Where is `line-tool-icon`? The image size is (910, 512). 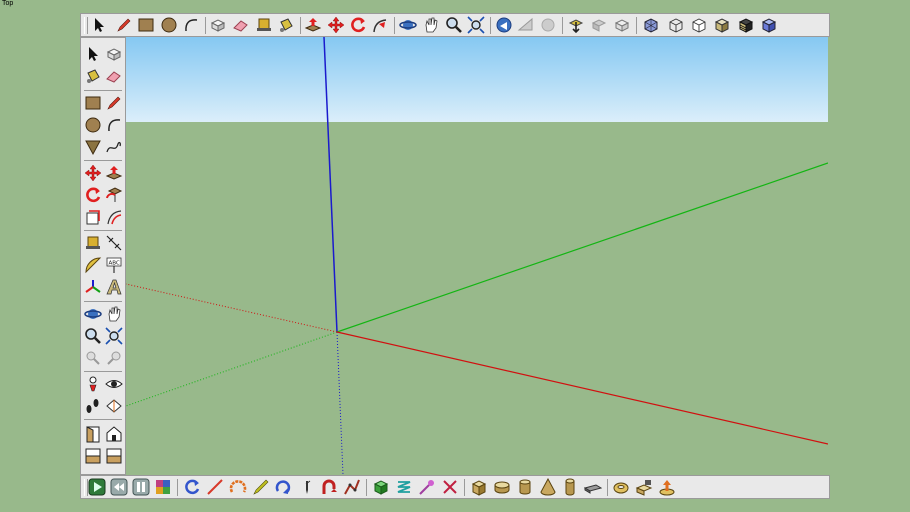 line-tool-icon is located at coordinates (215, 487).